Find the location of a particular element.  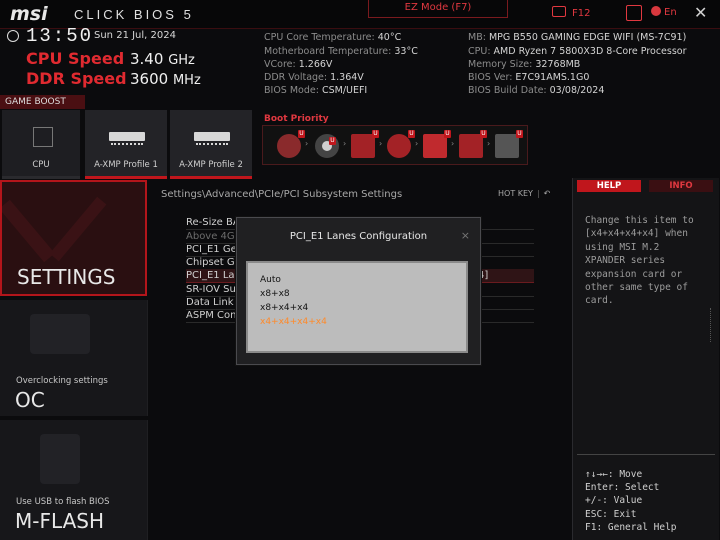

clock-icon is located at coordinates (13, 36).